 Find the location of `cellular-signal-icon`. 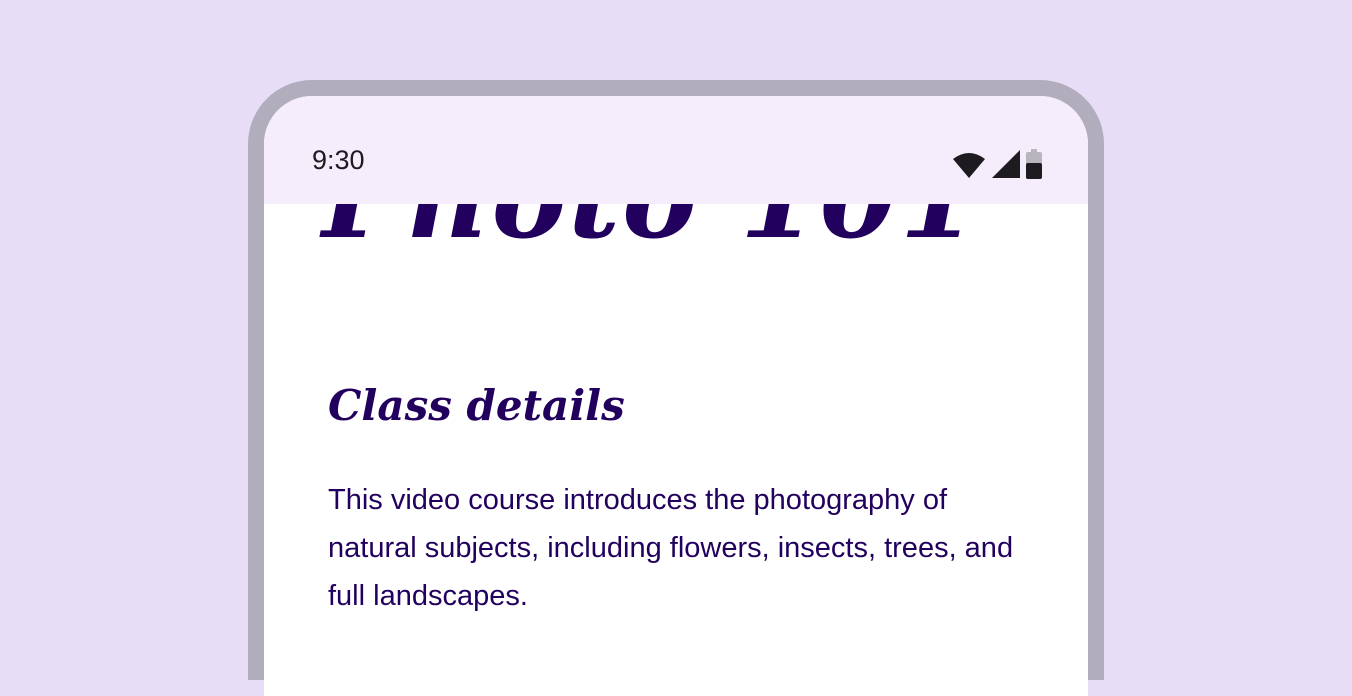

cellular-signal-icon is located at coordinates (1006, 164).